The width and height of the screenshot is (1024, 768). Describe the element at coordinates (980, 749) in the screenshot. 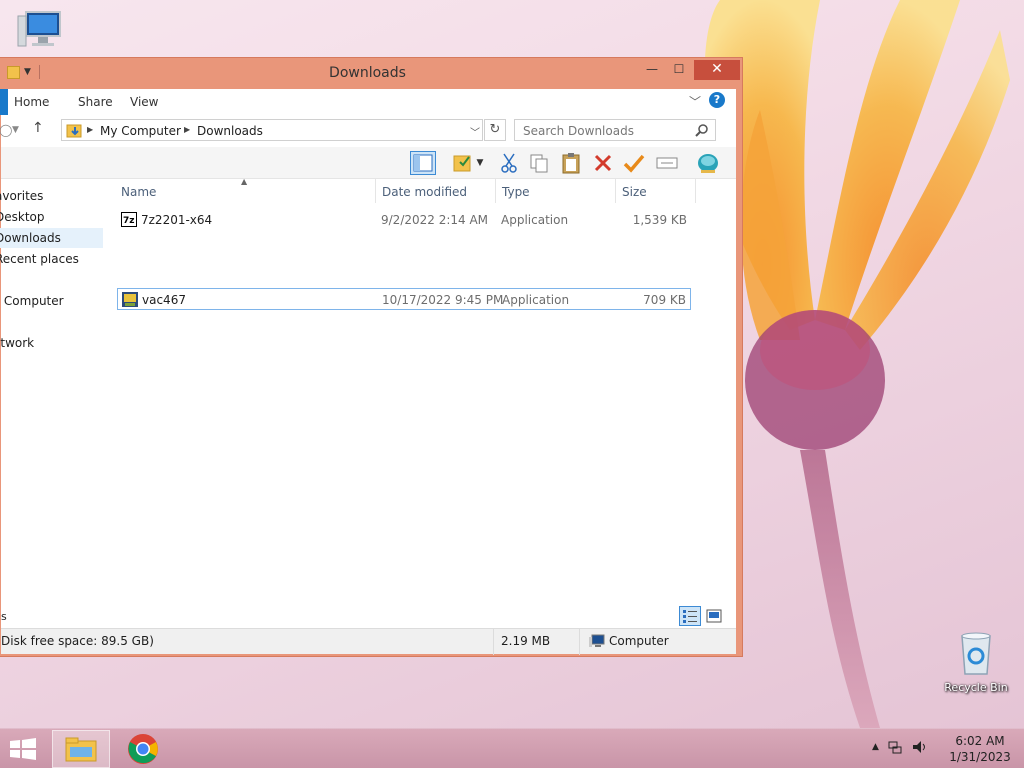

I see `taskbar-clock: 6:02 AM 1/31/2023` at that location.